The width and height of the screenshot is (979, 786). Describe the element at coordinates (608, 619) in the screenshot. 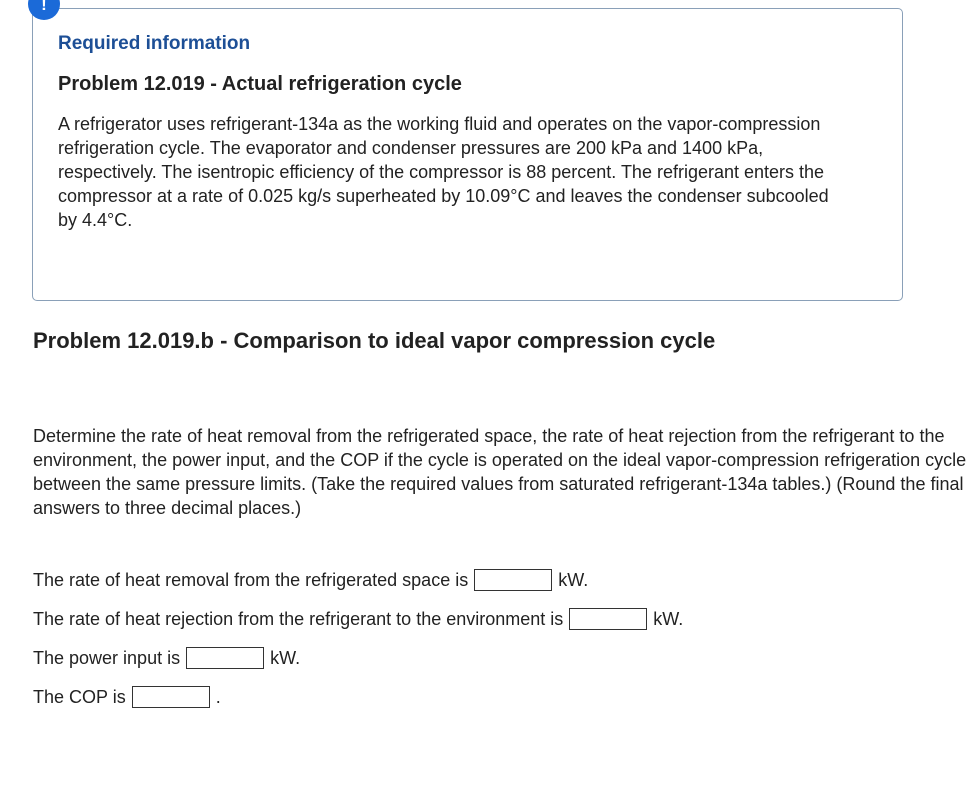

I see `heat-rejection-input` at that location.